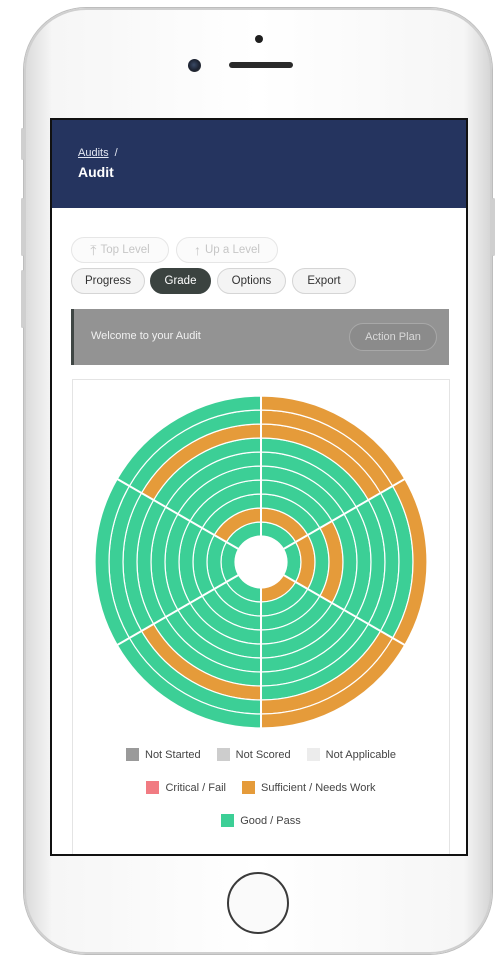 Image resolution: width=503 pixels, height=960 pixels. What do you see at coordinates (258, 903) in the screenshot?
I see `home-button` at bounding box center [258, 903].